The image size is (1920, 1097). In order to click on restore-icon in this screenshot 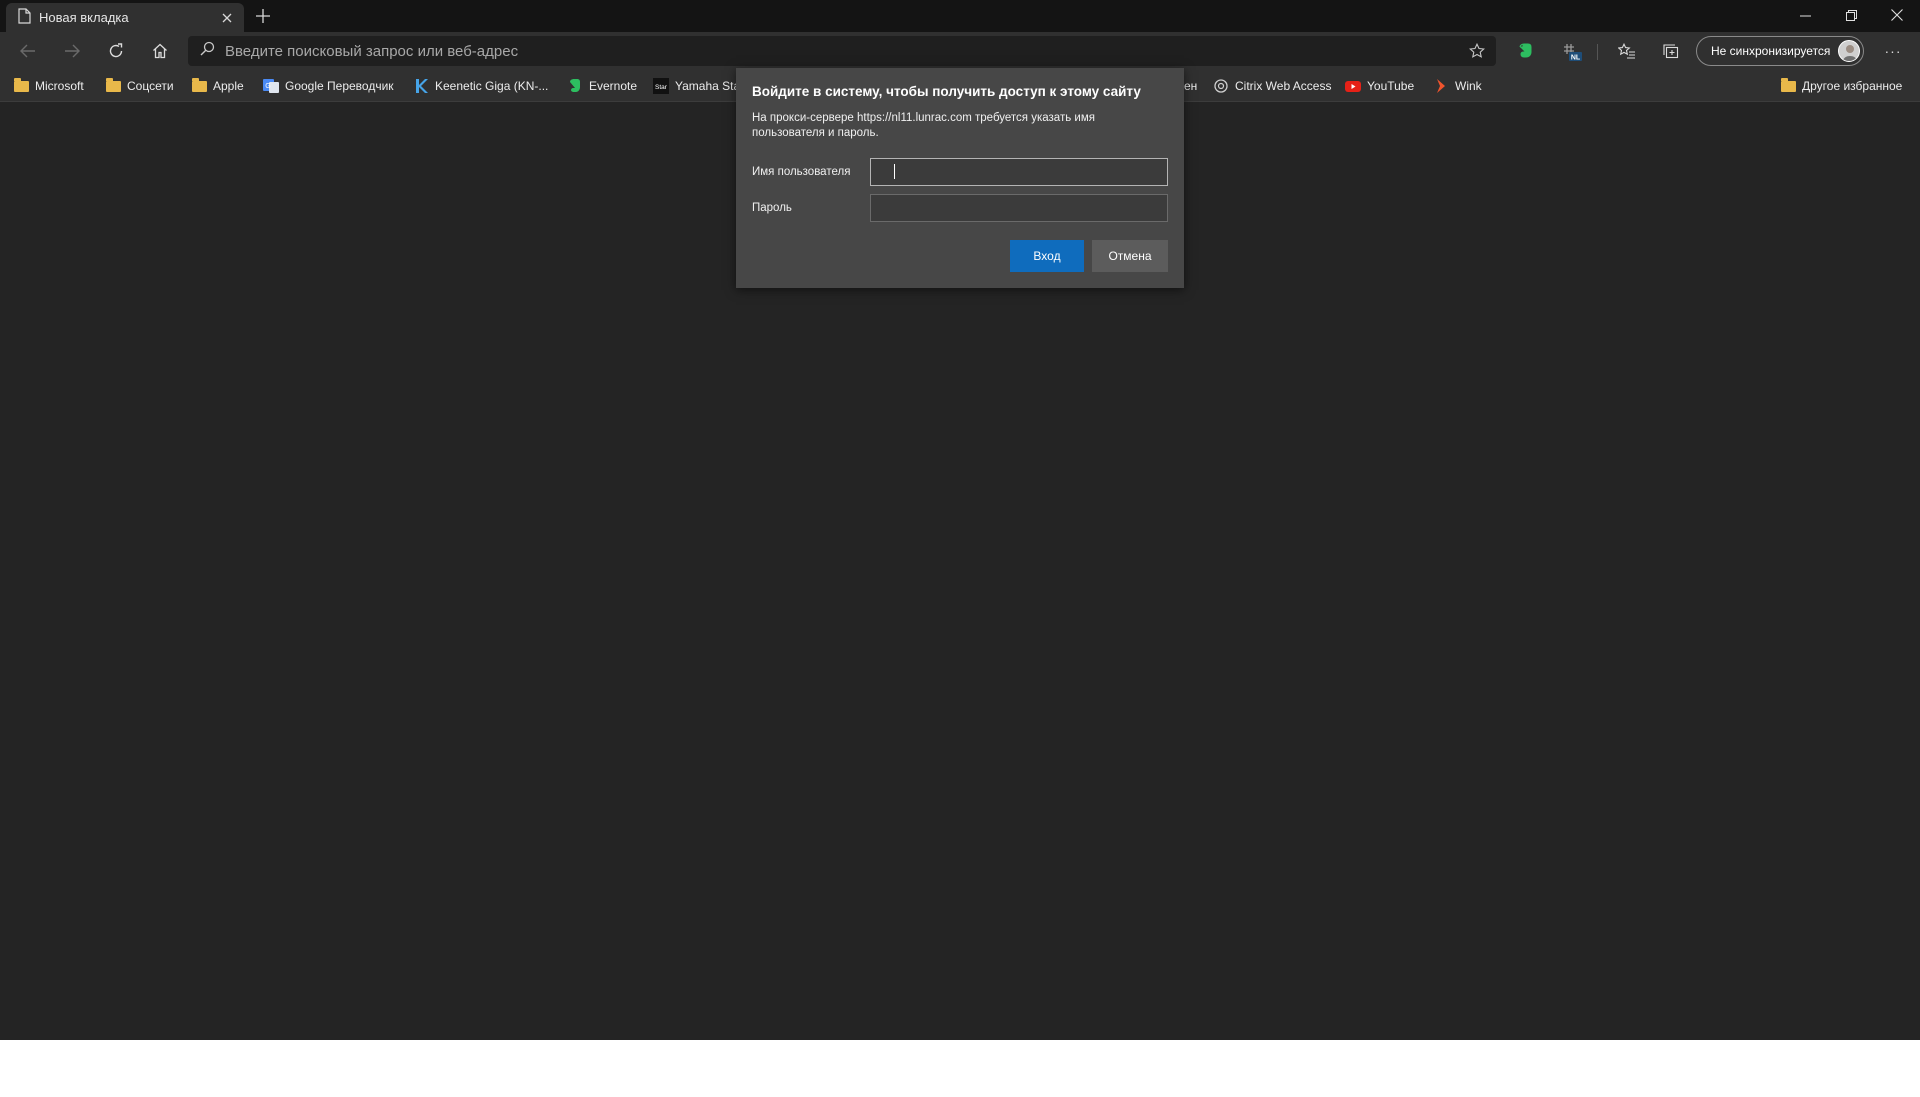, I will do `click(1851, 15)`.